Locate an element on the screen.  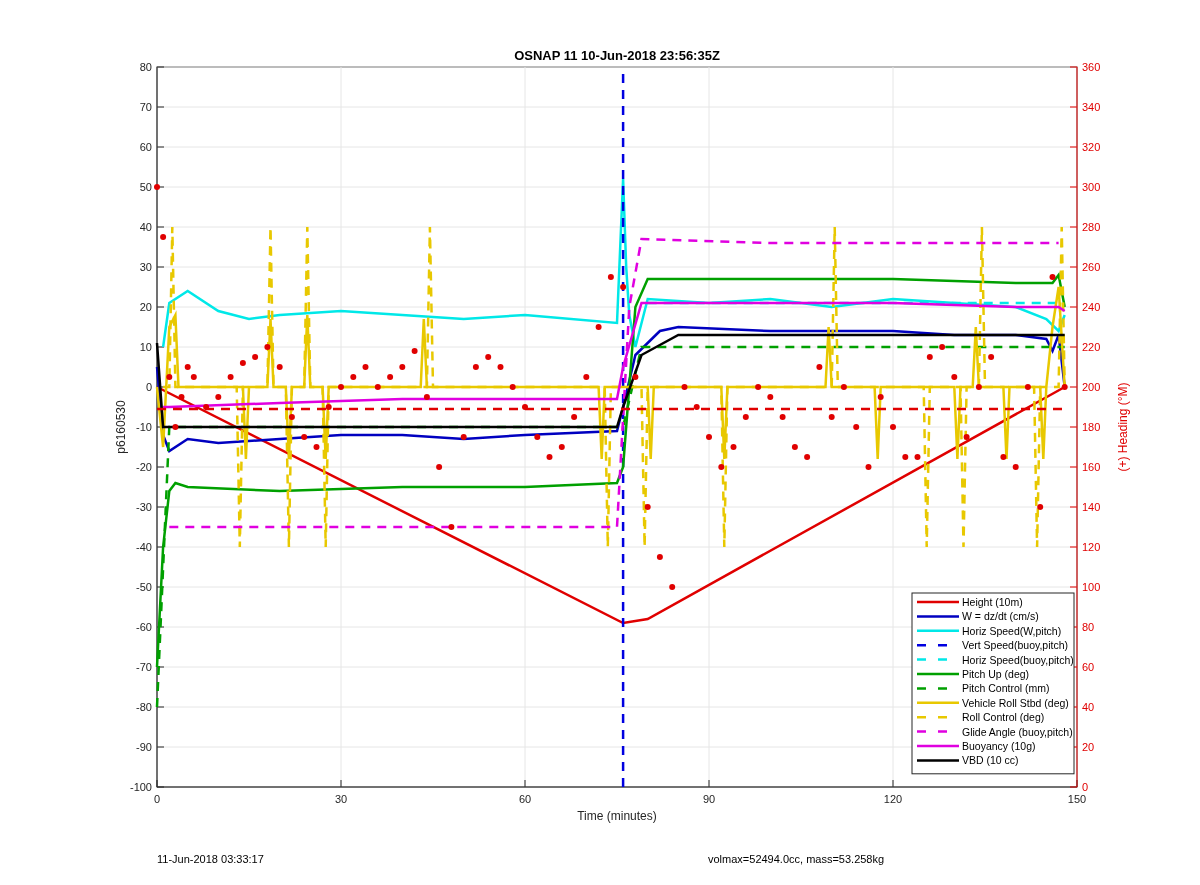
x-tick-label: 90 is located at coordinates (709, 799).